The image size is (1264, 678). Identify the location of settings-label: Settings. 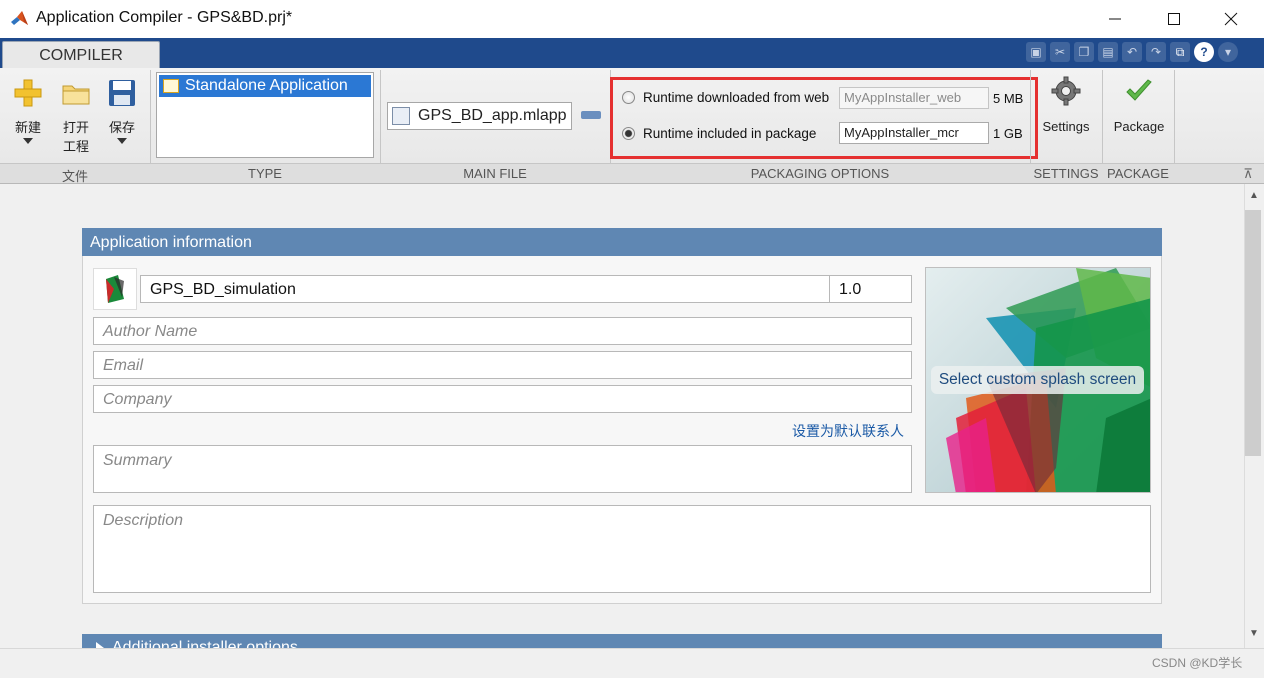
(1066, 126).